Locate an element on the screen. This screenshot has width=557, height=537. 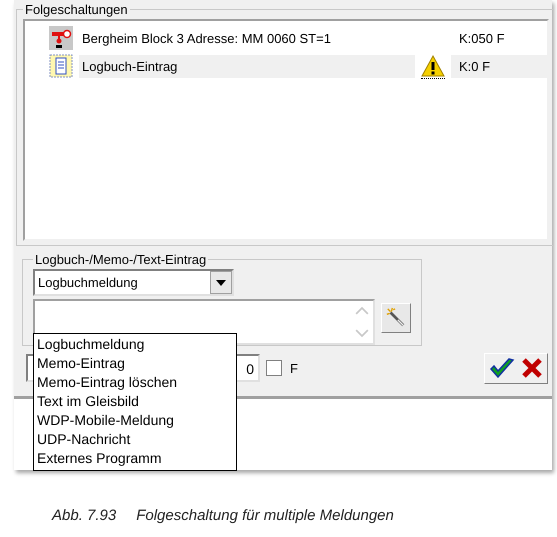
magic-wand-icon is located at coordinates (396, 318).